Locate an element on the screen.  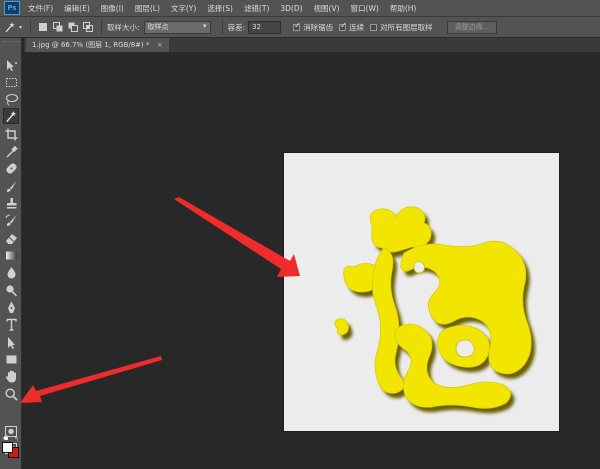
eraser-tool-button is located at coordinates (11, 238).